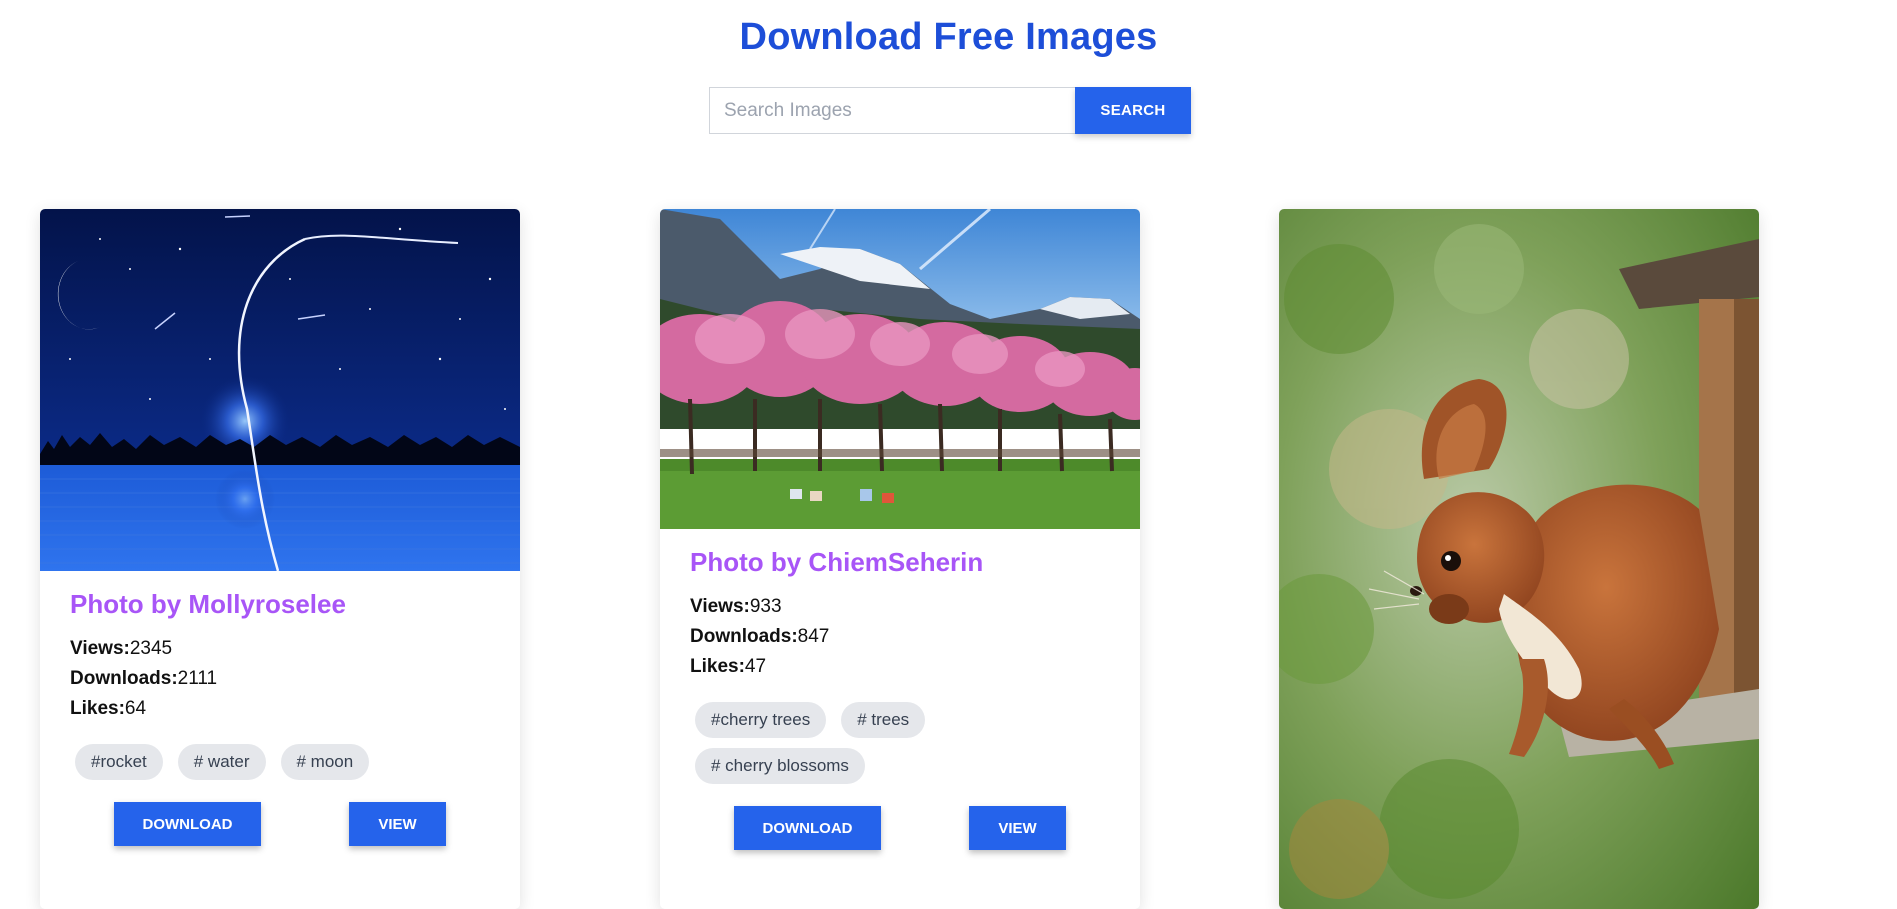 This screenshot has height=909, width=1897. Describe the element at coordinates (813, 636) in the screenshot. I see `downloads-value: 847` at that location.